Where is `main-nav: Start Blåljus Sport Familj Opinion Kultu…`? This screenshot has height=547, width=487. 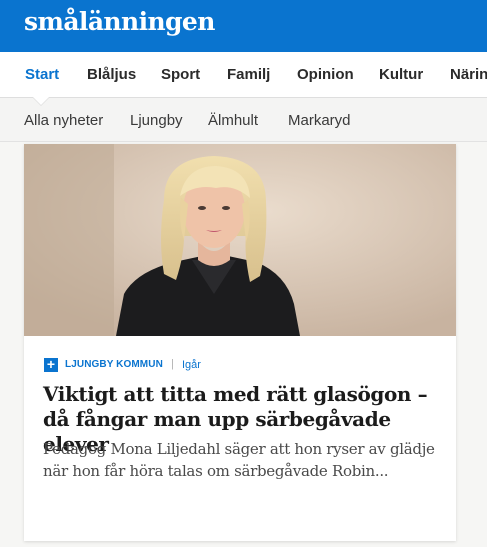 main-nav: Start Blåljus Sport Familj Opinion Kultu… is located at coordinates (243, 75).